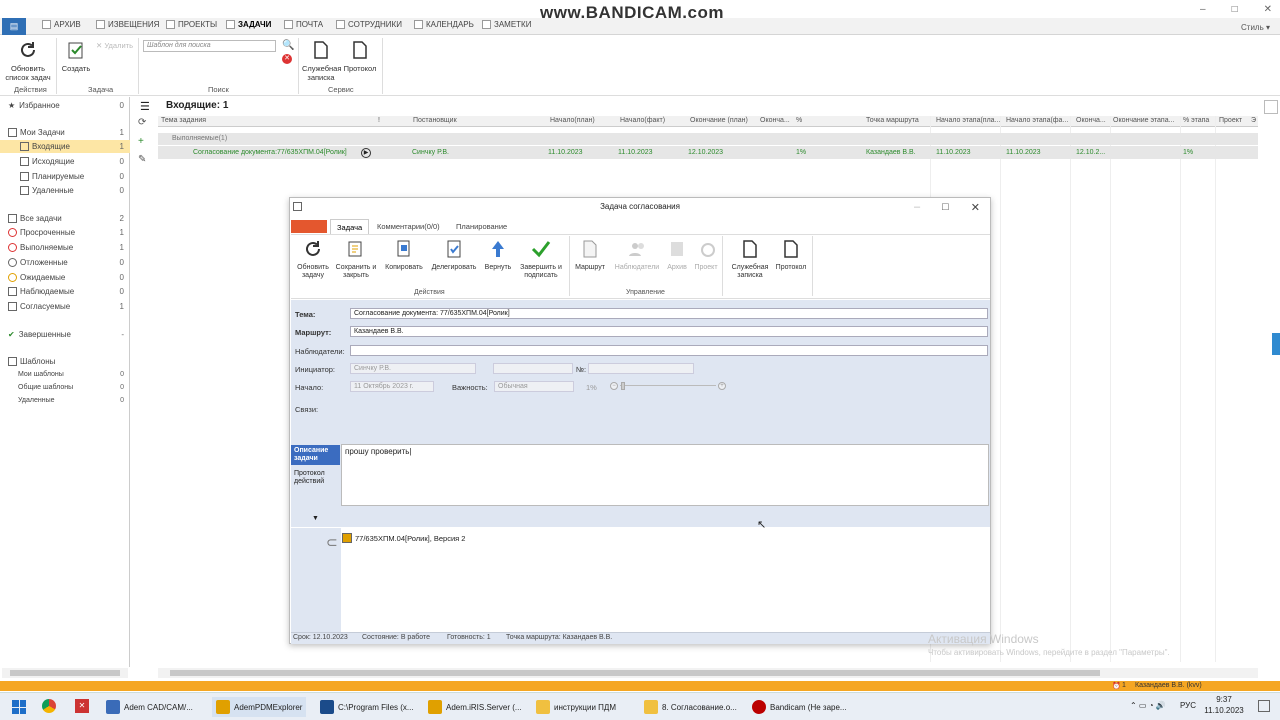  What do you see at coordinates (356, 259) in the screenshot?
I see `save-close-button: Сохранить и закрыть` at bounding box center [356, 259].